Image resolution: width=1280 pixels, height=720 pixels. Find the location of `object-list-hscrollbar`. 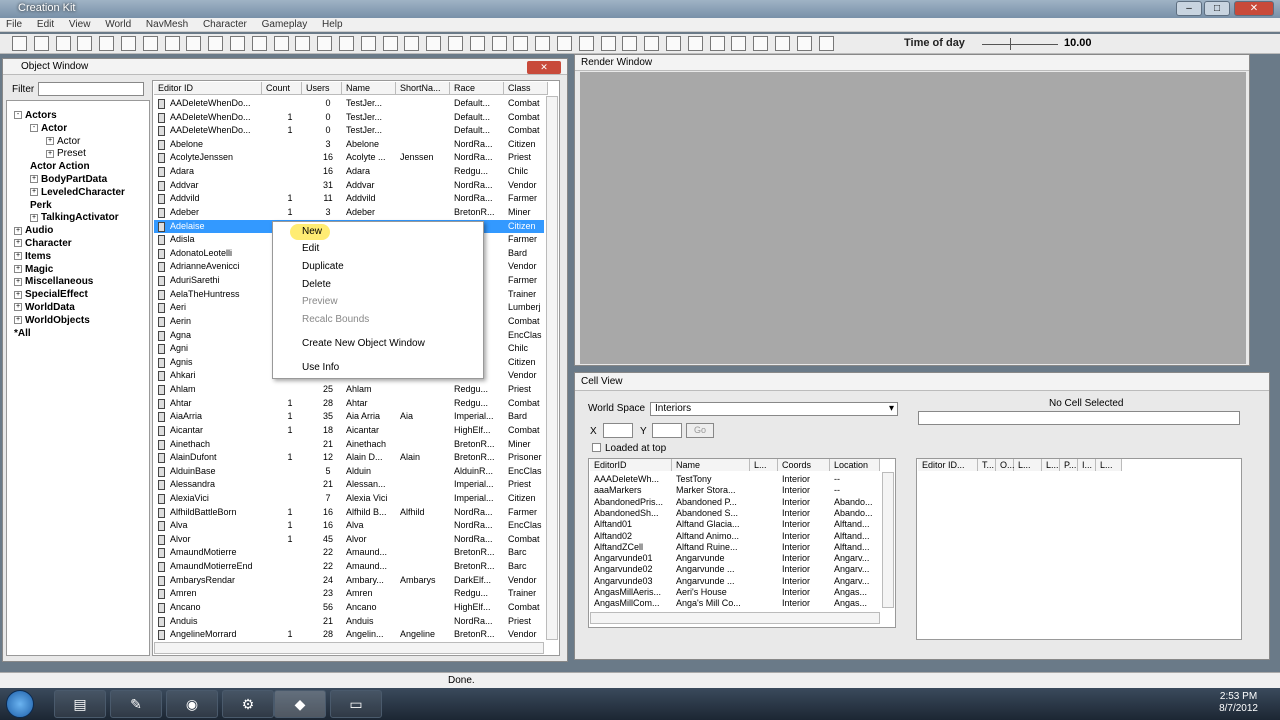

object-list-hscrollbar is located at coordinates (349, 648).